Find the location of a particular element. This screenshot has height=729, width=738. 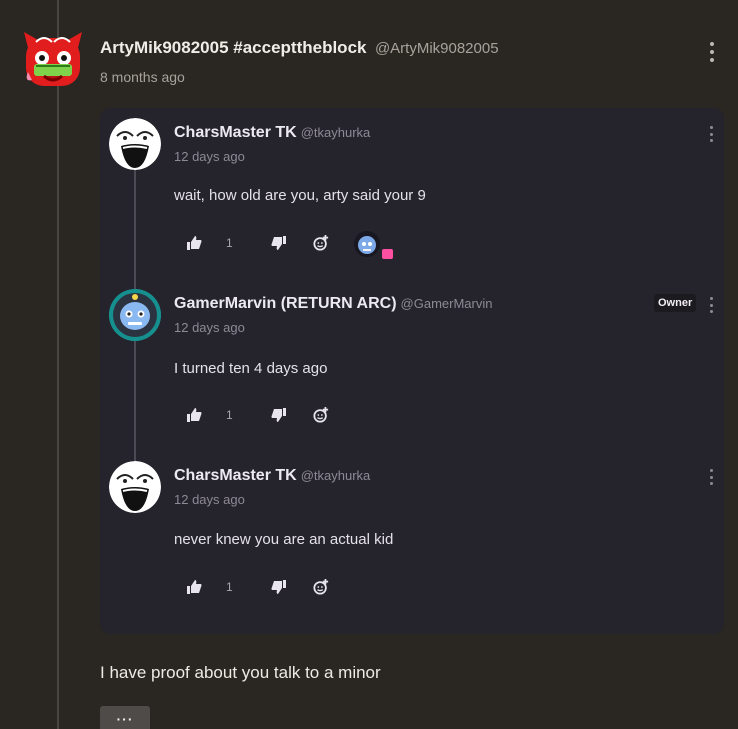

reply-1-avatar is located at coordinates (135, 144).